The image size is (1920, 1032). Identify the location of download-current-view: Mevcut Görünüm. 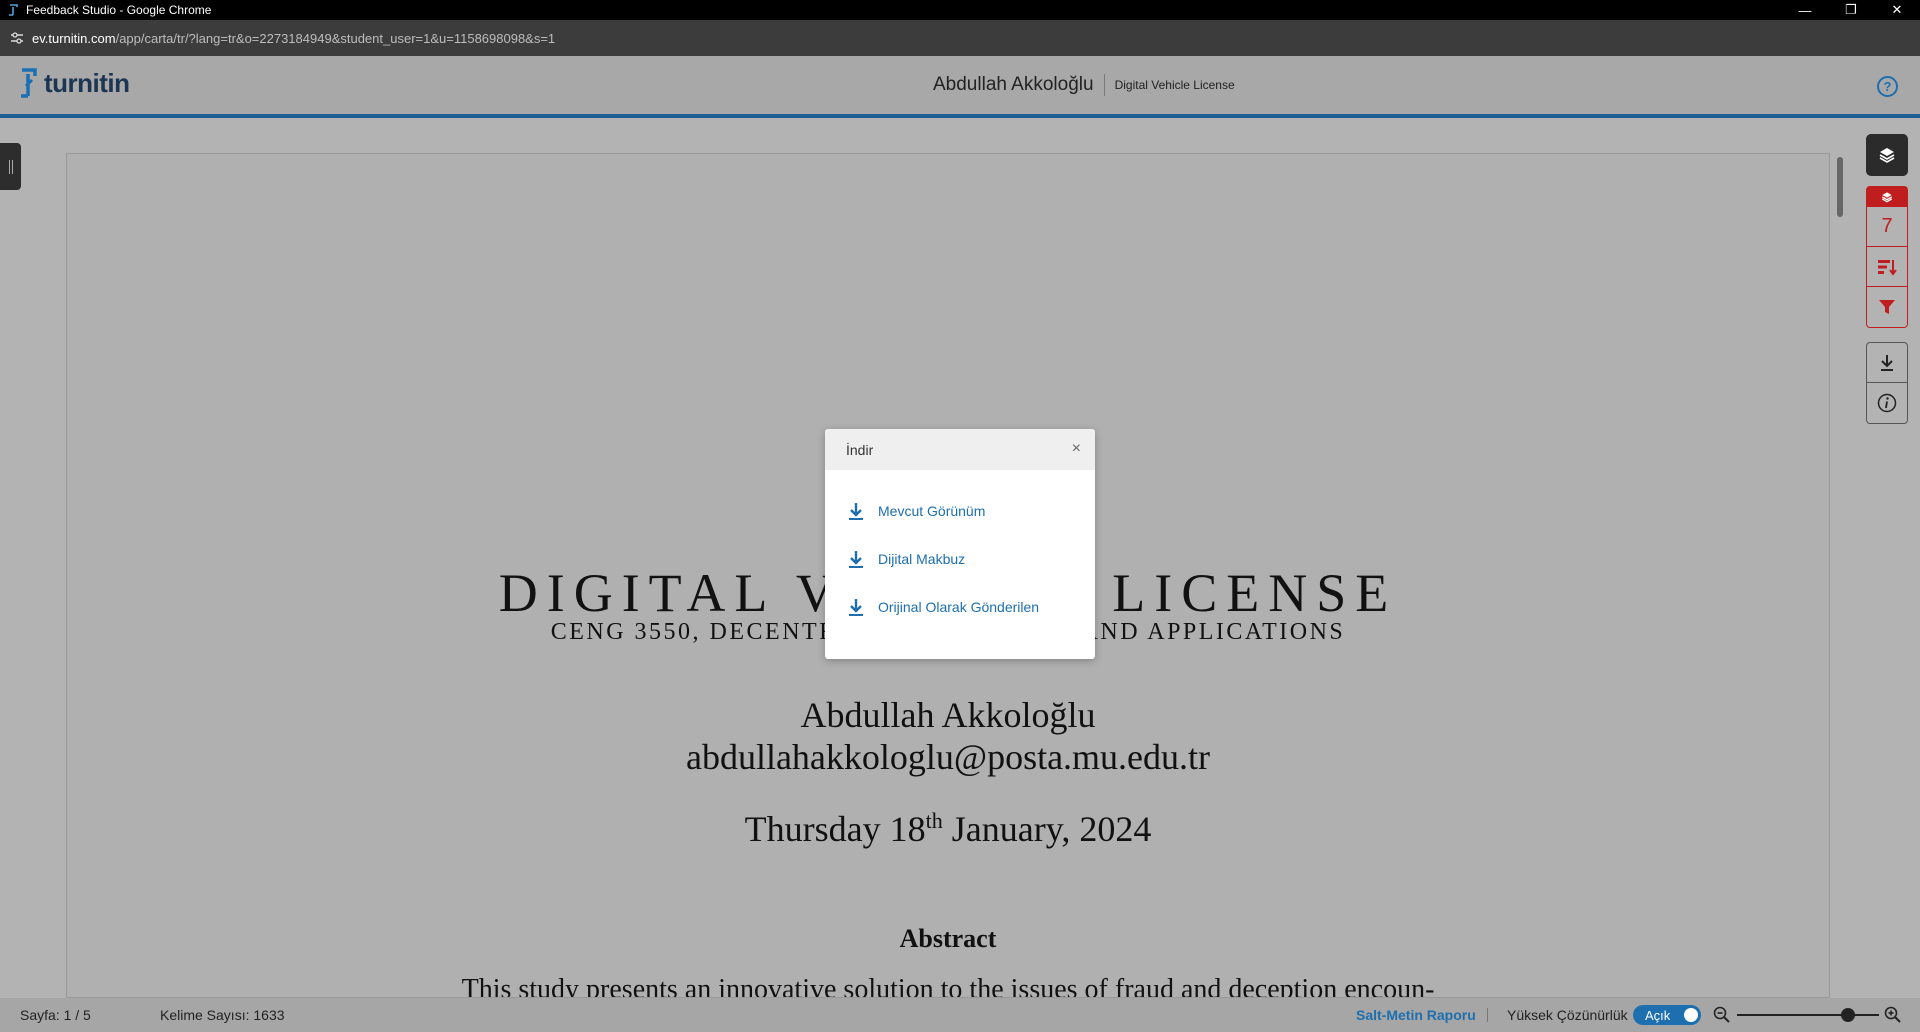
(960, 511).